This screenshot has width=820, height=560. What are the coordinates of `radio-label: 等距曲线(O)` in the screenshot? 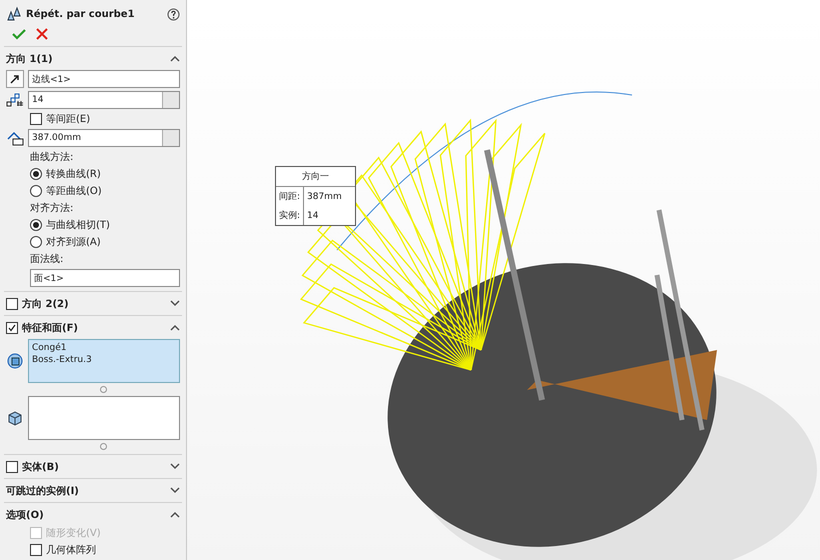 It's located at (74, 191).